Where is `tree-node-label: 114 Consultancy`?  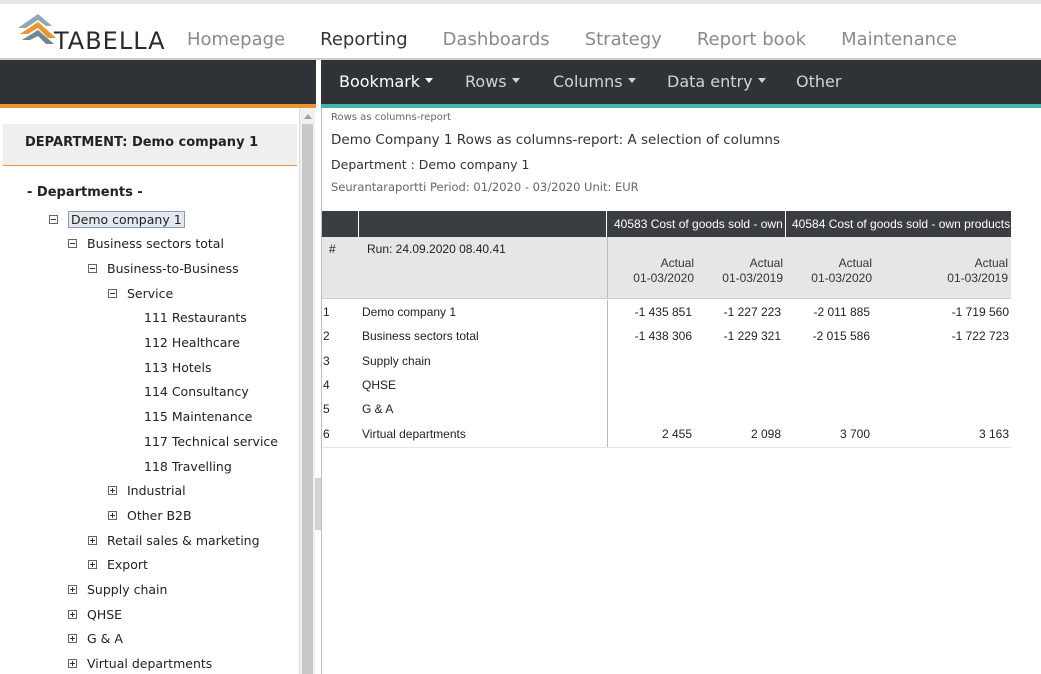
tree-node-label: 114 Consultancy is located at coordinates (196, 391).